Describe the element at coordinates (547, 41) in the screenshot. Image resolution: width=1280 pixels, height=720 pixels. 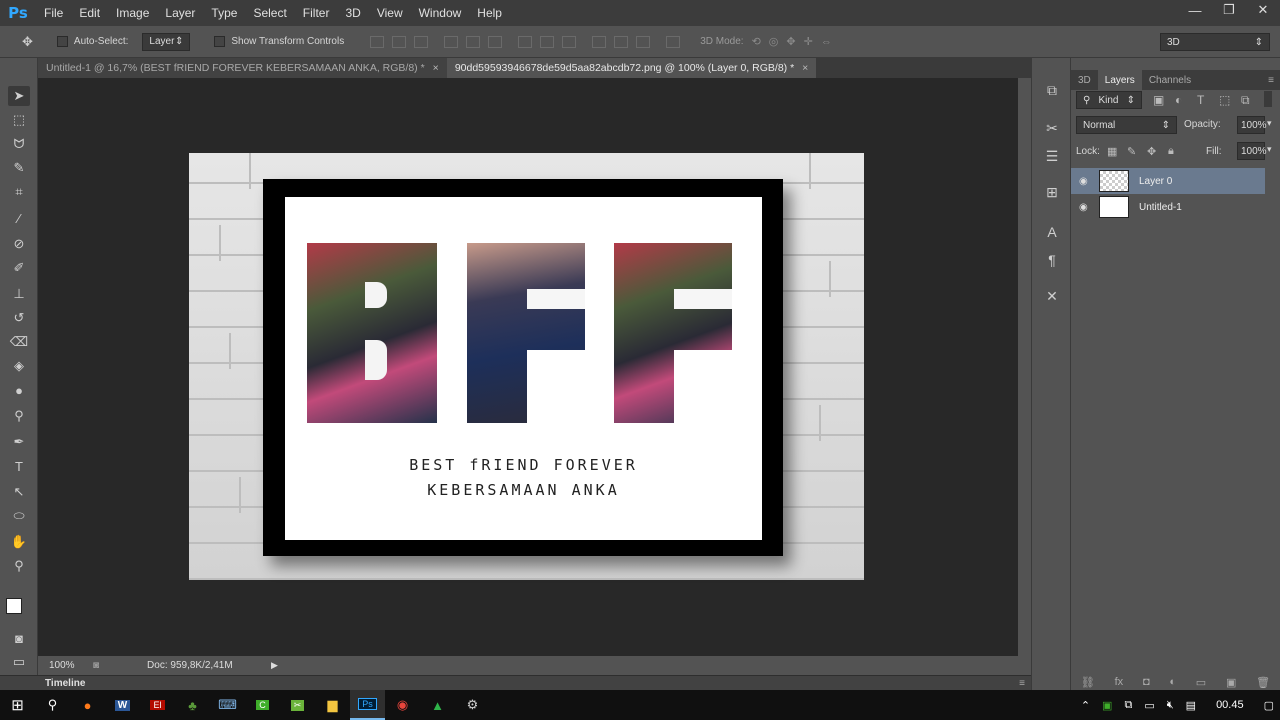
I see `distribute-vcenter-icon` at that location.